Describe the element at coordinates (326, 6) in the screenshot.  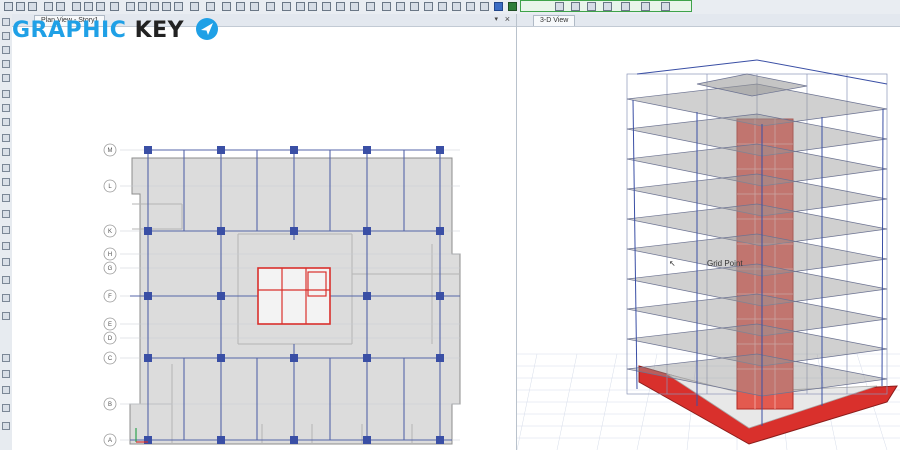
I see `display-options-icon` at that location.